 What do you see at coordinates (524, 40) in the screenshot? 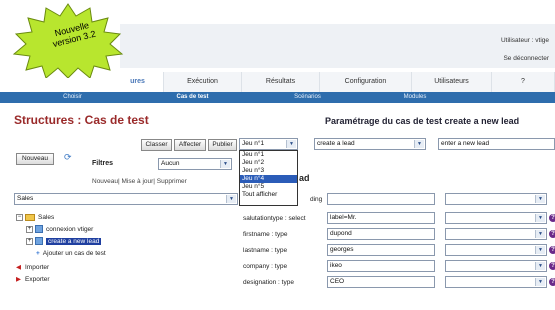
I see `user-label: Utilisateur : vtige` at bounding box center [524, 40].